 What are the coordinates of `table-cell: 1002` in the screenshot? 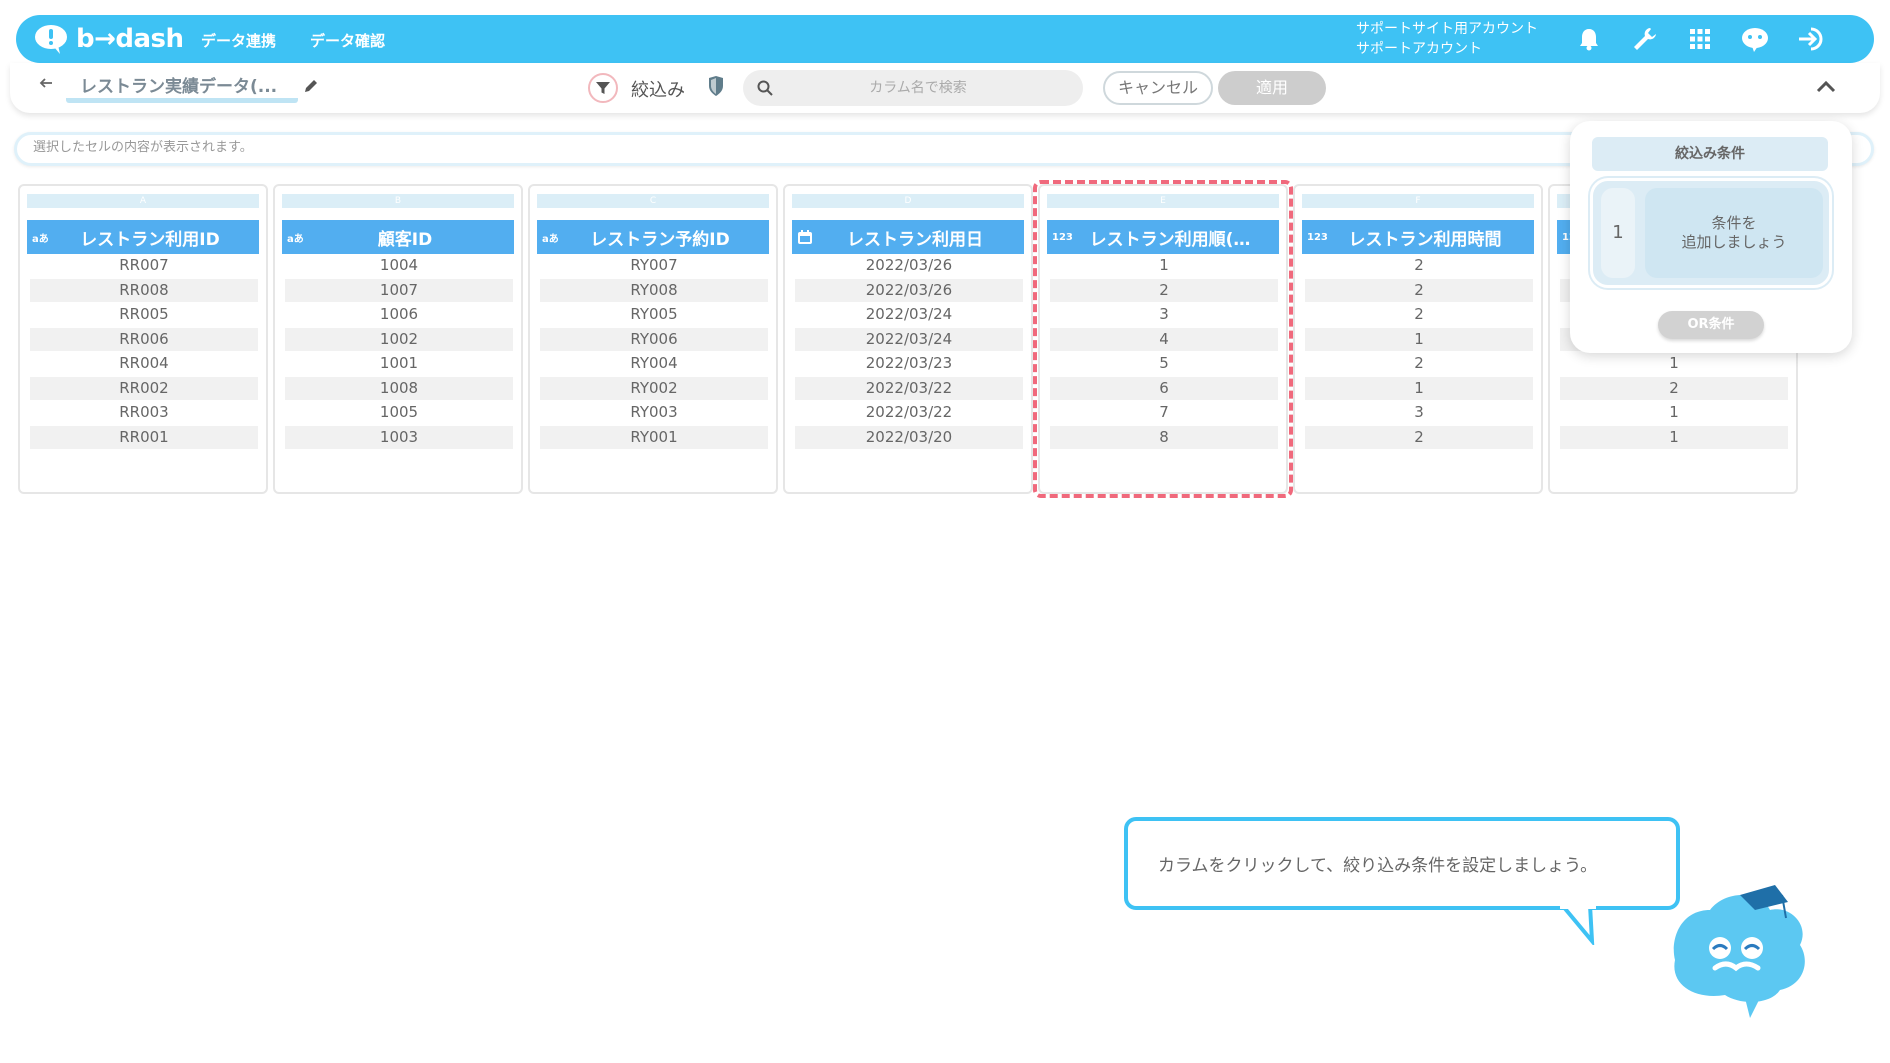 It's located at (399, 339).